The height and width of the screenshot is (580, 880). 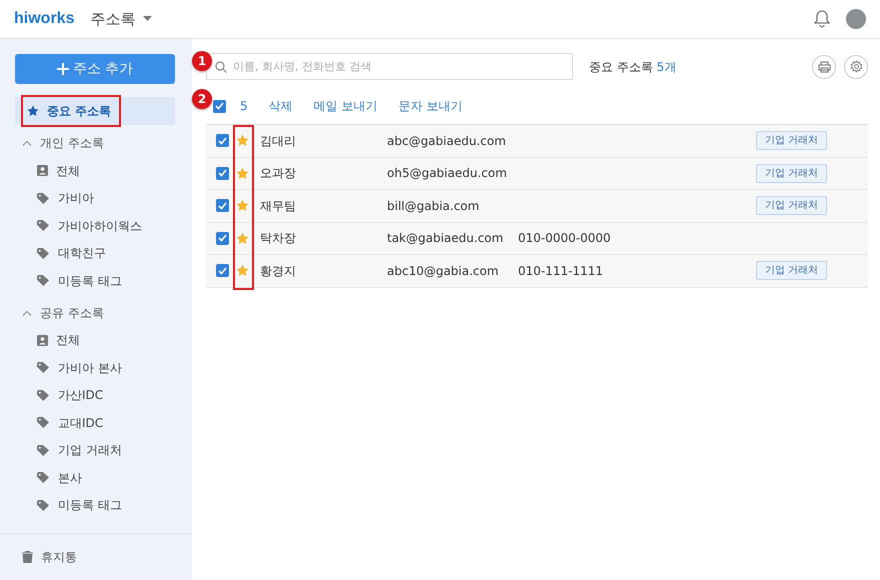 I want to click on bell-icon, so click(x=822, y=19).